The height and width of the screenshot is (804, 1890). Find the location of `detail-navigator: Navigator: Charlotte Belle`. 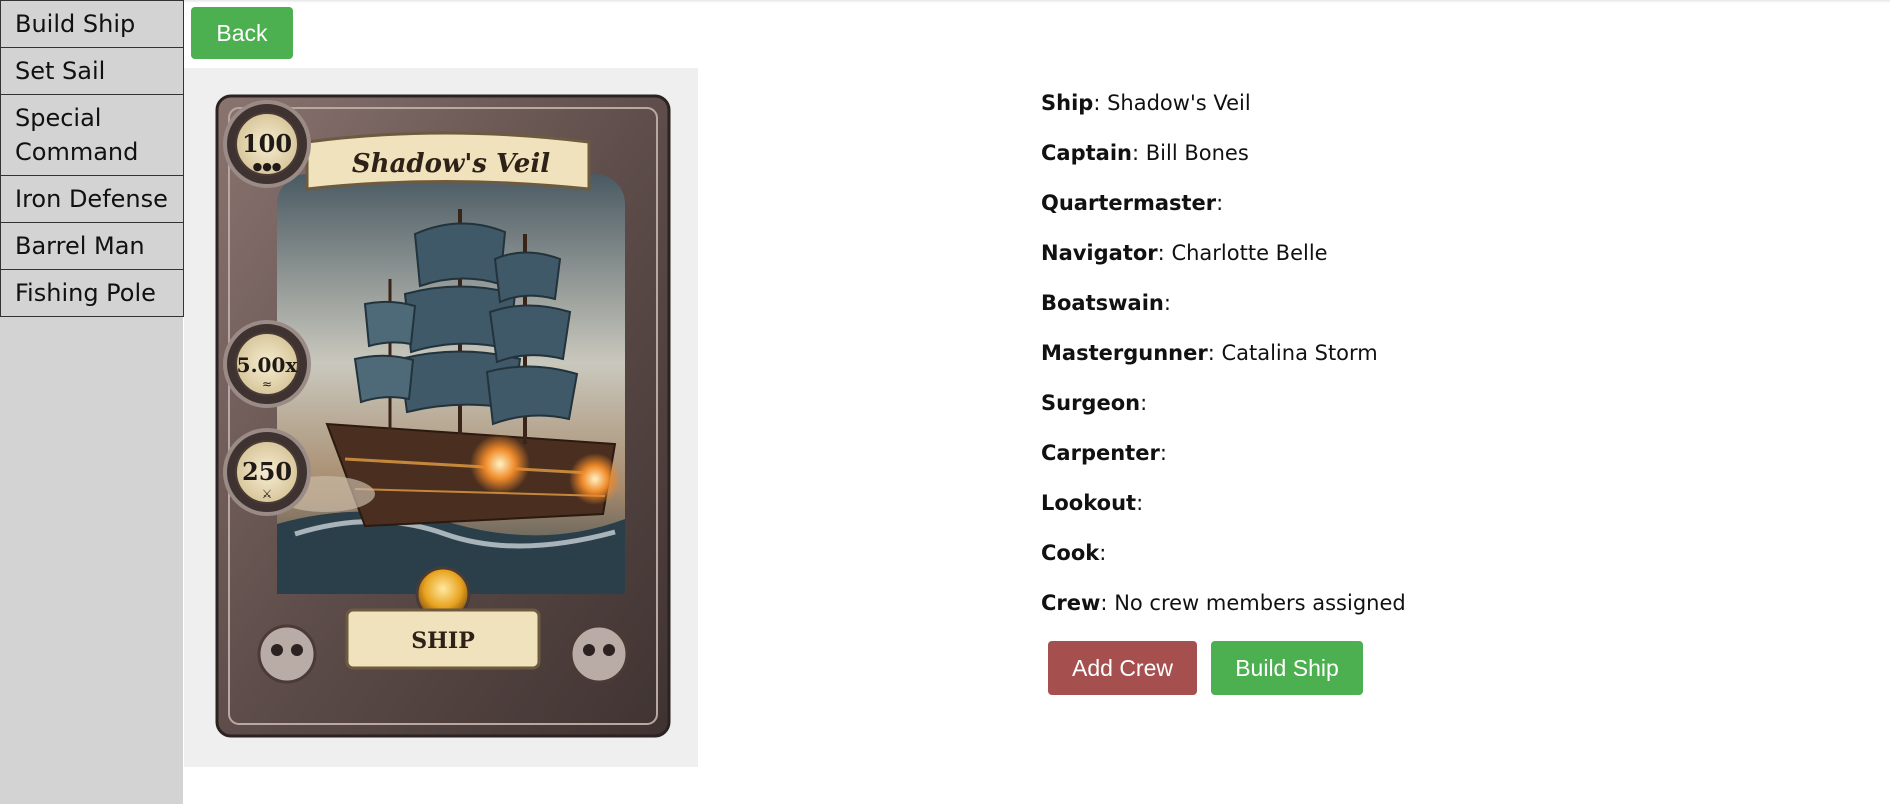

detail-navigator: Navigator: Charlotte Belle is located at coordinates (1184, 253).